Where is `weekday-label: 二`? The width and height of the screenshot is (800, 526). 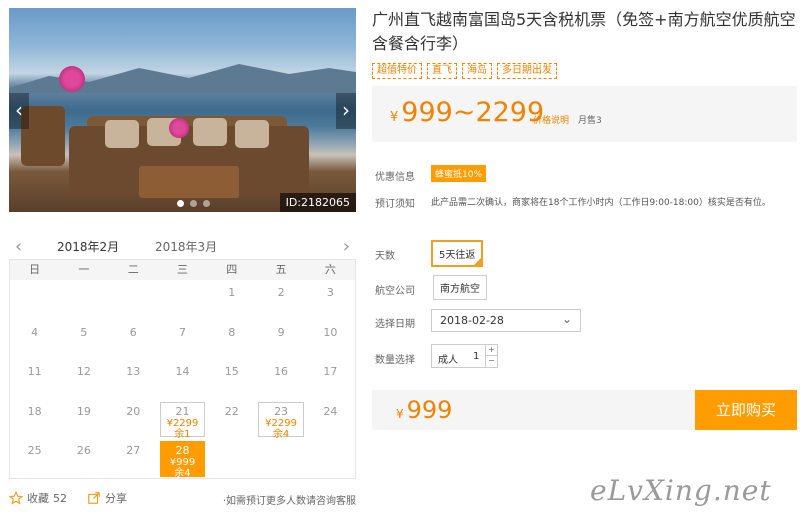
weekday-label: 二 is located at coordinates (133, 269).